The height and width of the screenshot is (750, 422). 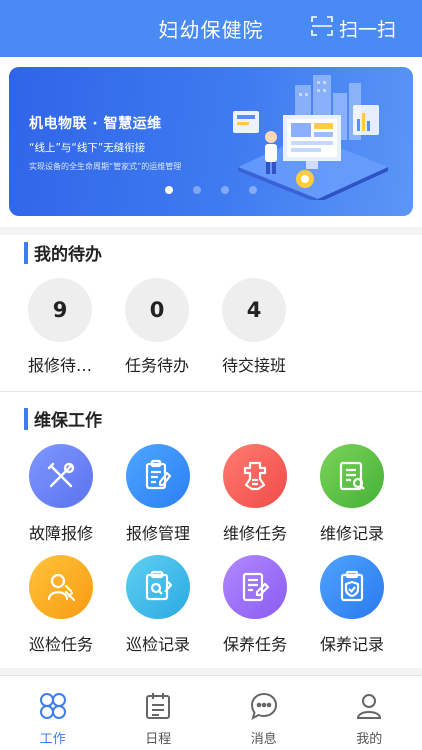 I want to click on tab-messages: 消息, so click(x=264, y=713).